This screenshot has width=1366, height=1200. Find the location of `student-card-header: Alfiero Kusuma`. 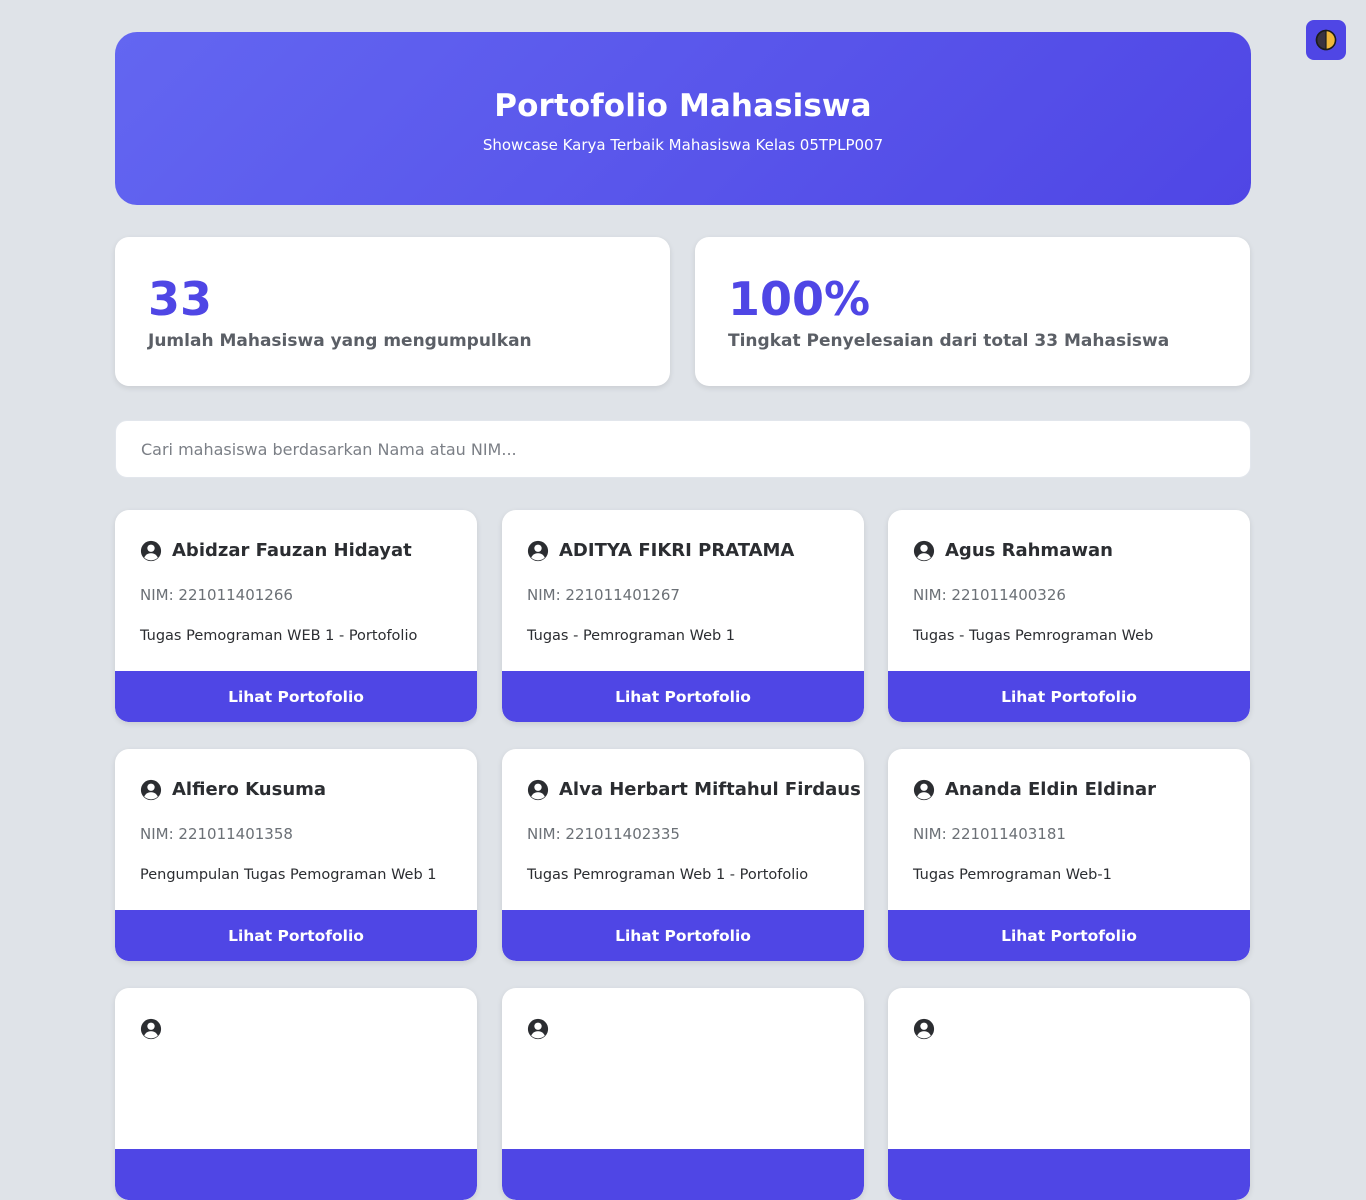

student-card-header: Alfiero Kusuma is located at coordinates (233, 790).